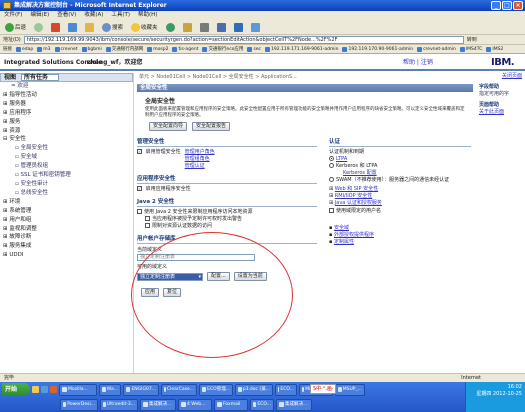 The image size is (525, 412). Describe the element at coordinates (496, 5) in the screenshot. I see `minimize-button: _` at that location.